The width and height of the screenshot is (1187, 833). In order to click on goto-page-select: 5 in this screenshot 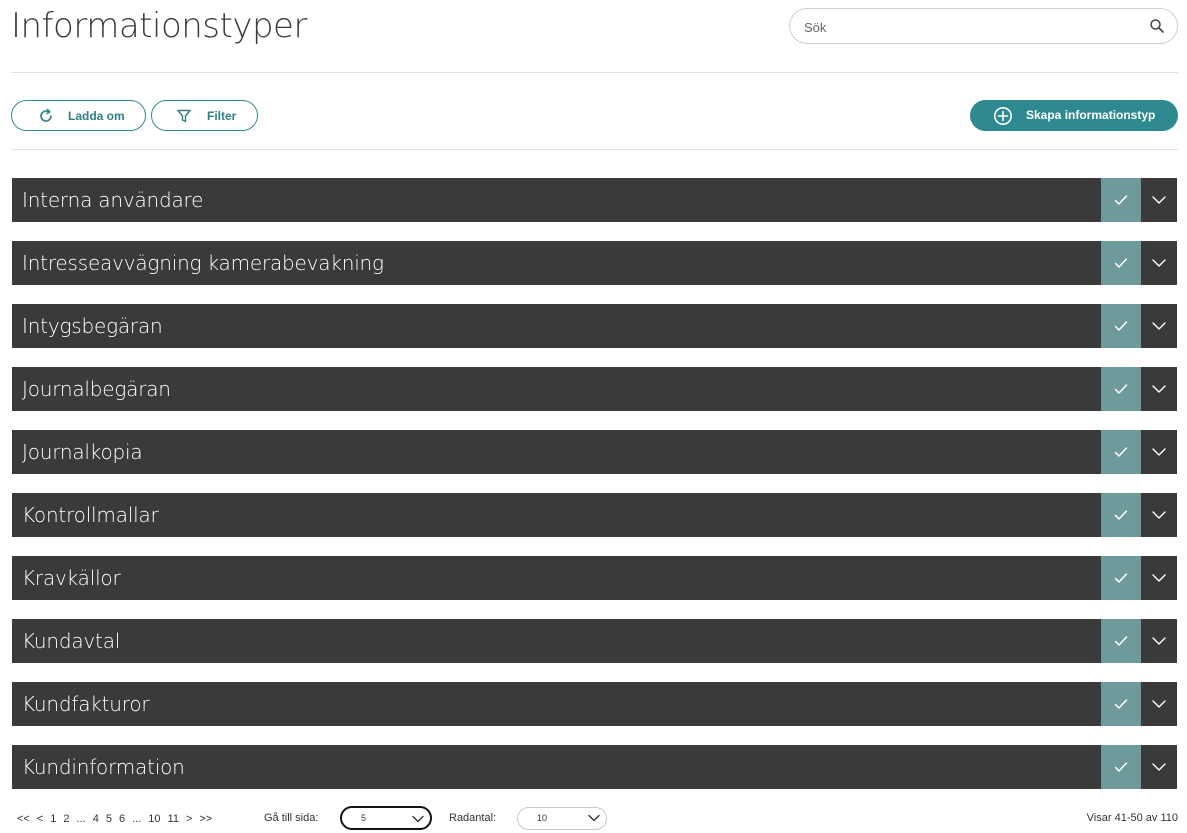, I will do `click(386, 818)`.